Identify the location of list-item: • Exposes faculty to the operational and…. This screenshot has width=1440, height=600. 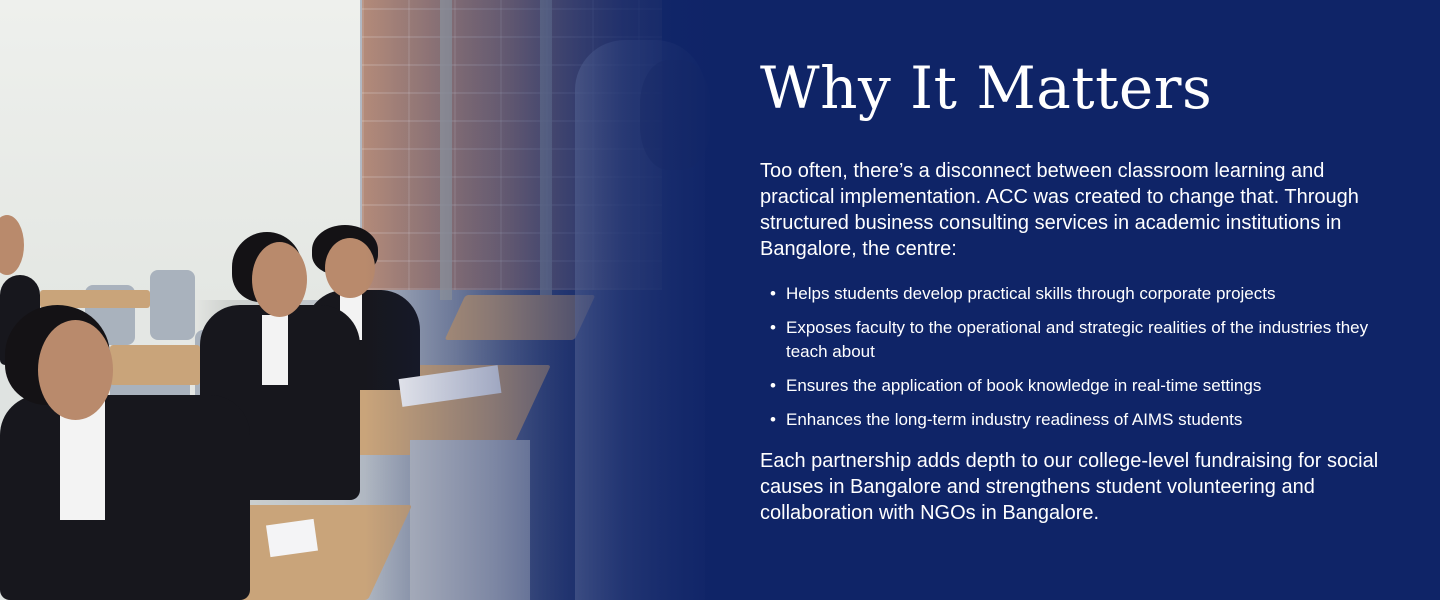
(1070, 340).